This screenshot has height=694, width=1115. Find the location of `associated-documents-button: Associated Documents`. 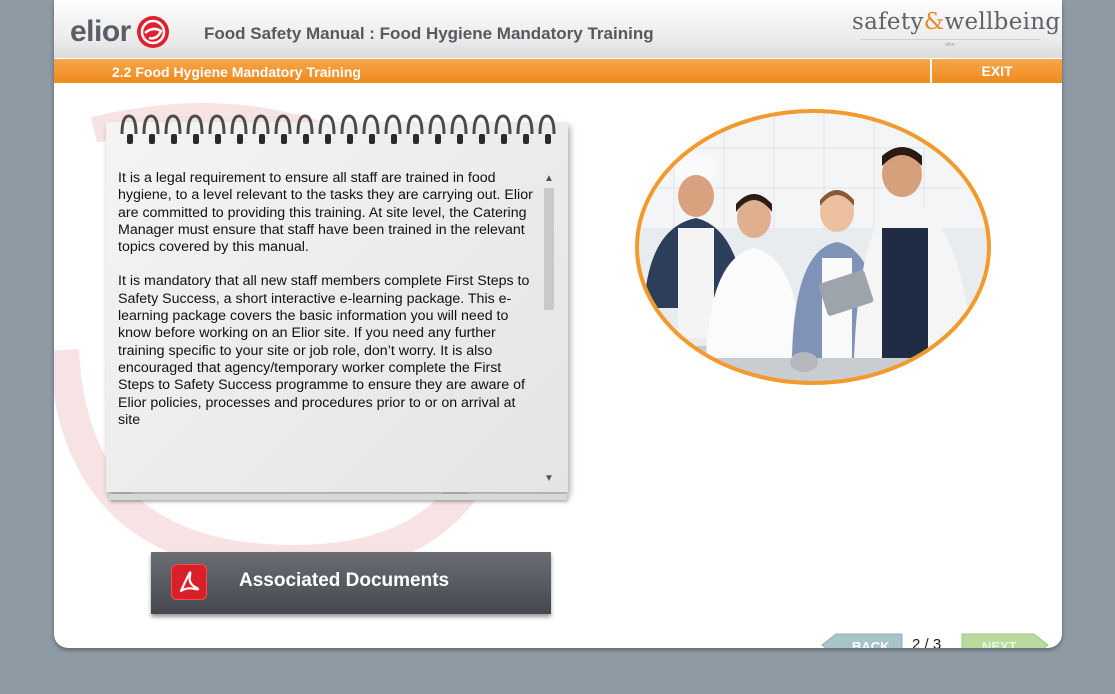

associated-documents-button: Associated Documents is located at coordinates (351, 583).